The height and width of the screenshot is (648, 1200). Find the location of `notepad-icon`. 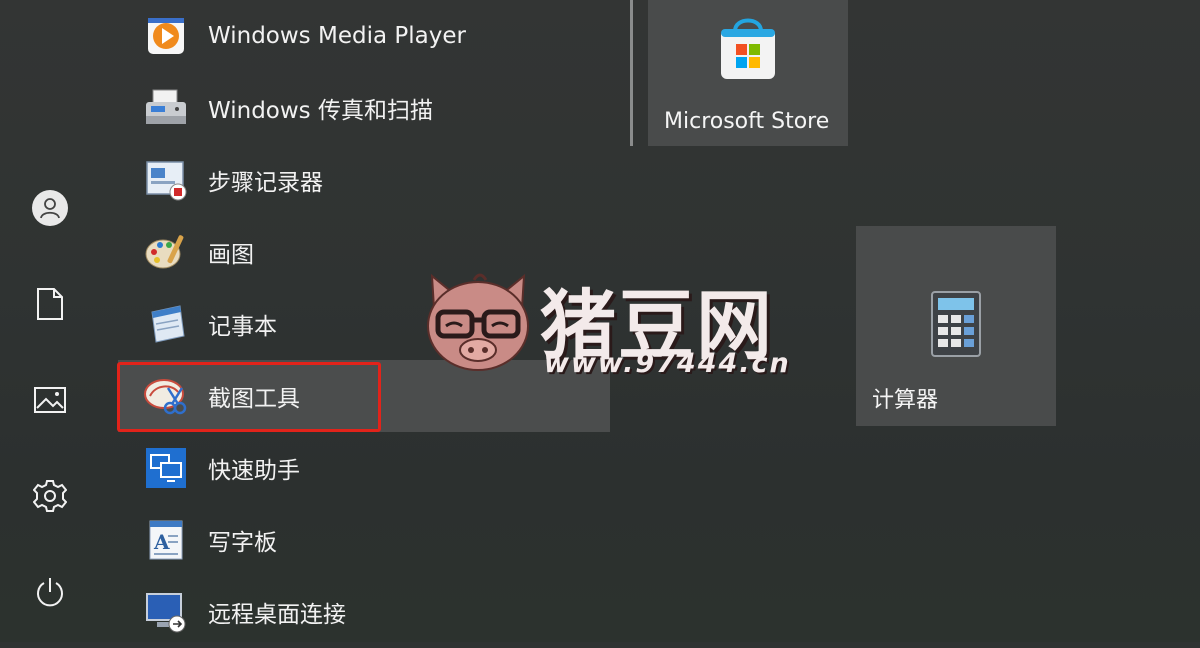

notepad-icon is located at coordinates (166, 324).